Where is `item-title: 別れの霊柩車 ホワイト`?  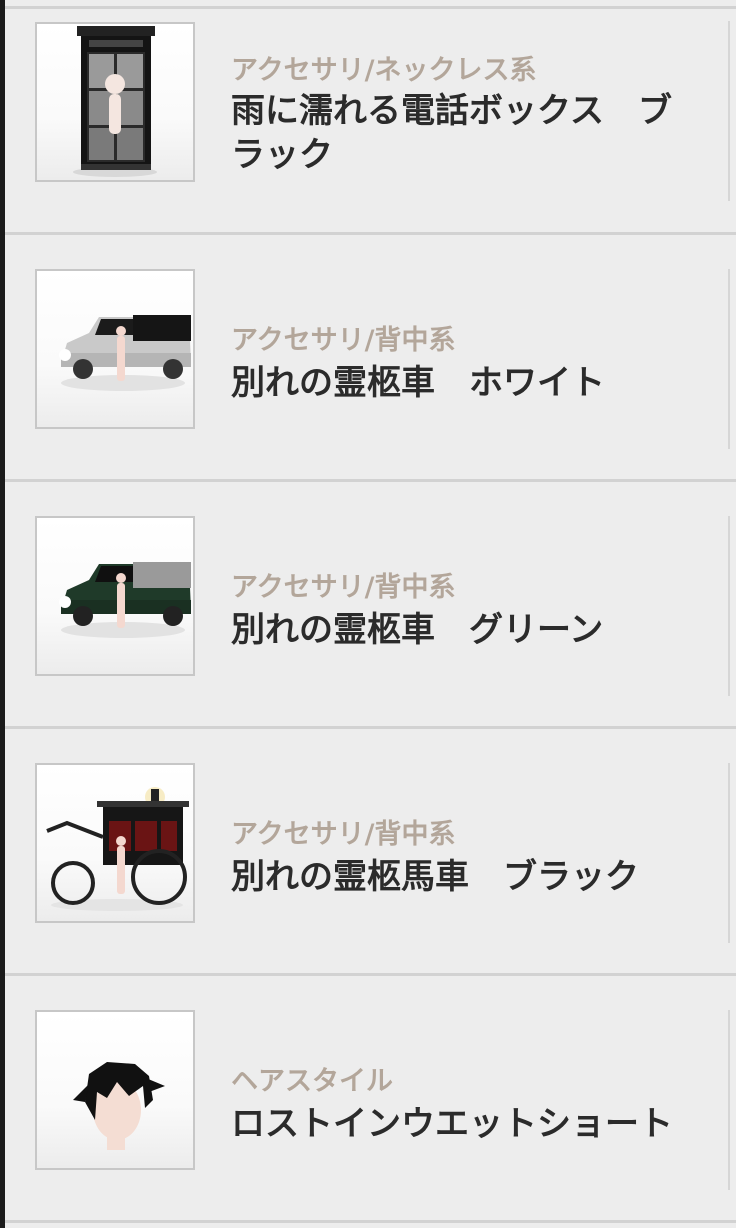 item-title: 別れの霊柩車 ホワイト is located at coordinates (418, 383).